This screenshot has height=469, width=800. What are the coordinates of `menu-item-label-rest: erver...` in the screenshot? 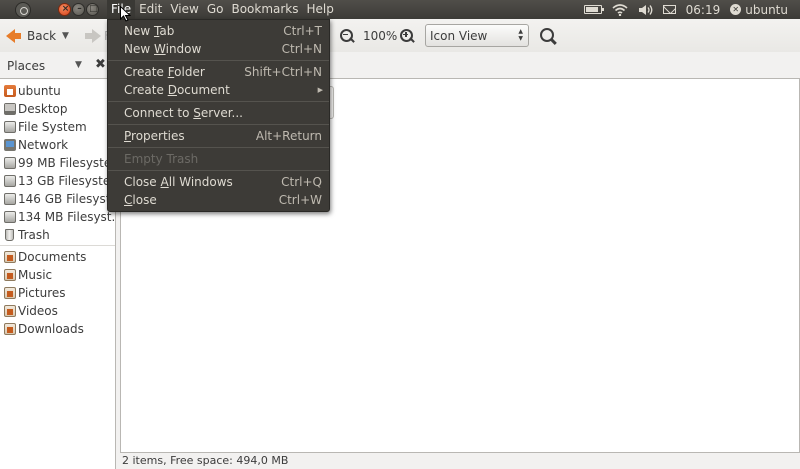 It's located at (221, 113).